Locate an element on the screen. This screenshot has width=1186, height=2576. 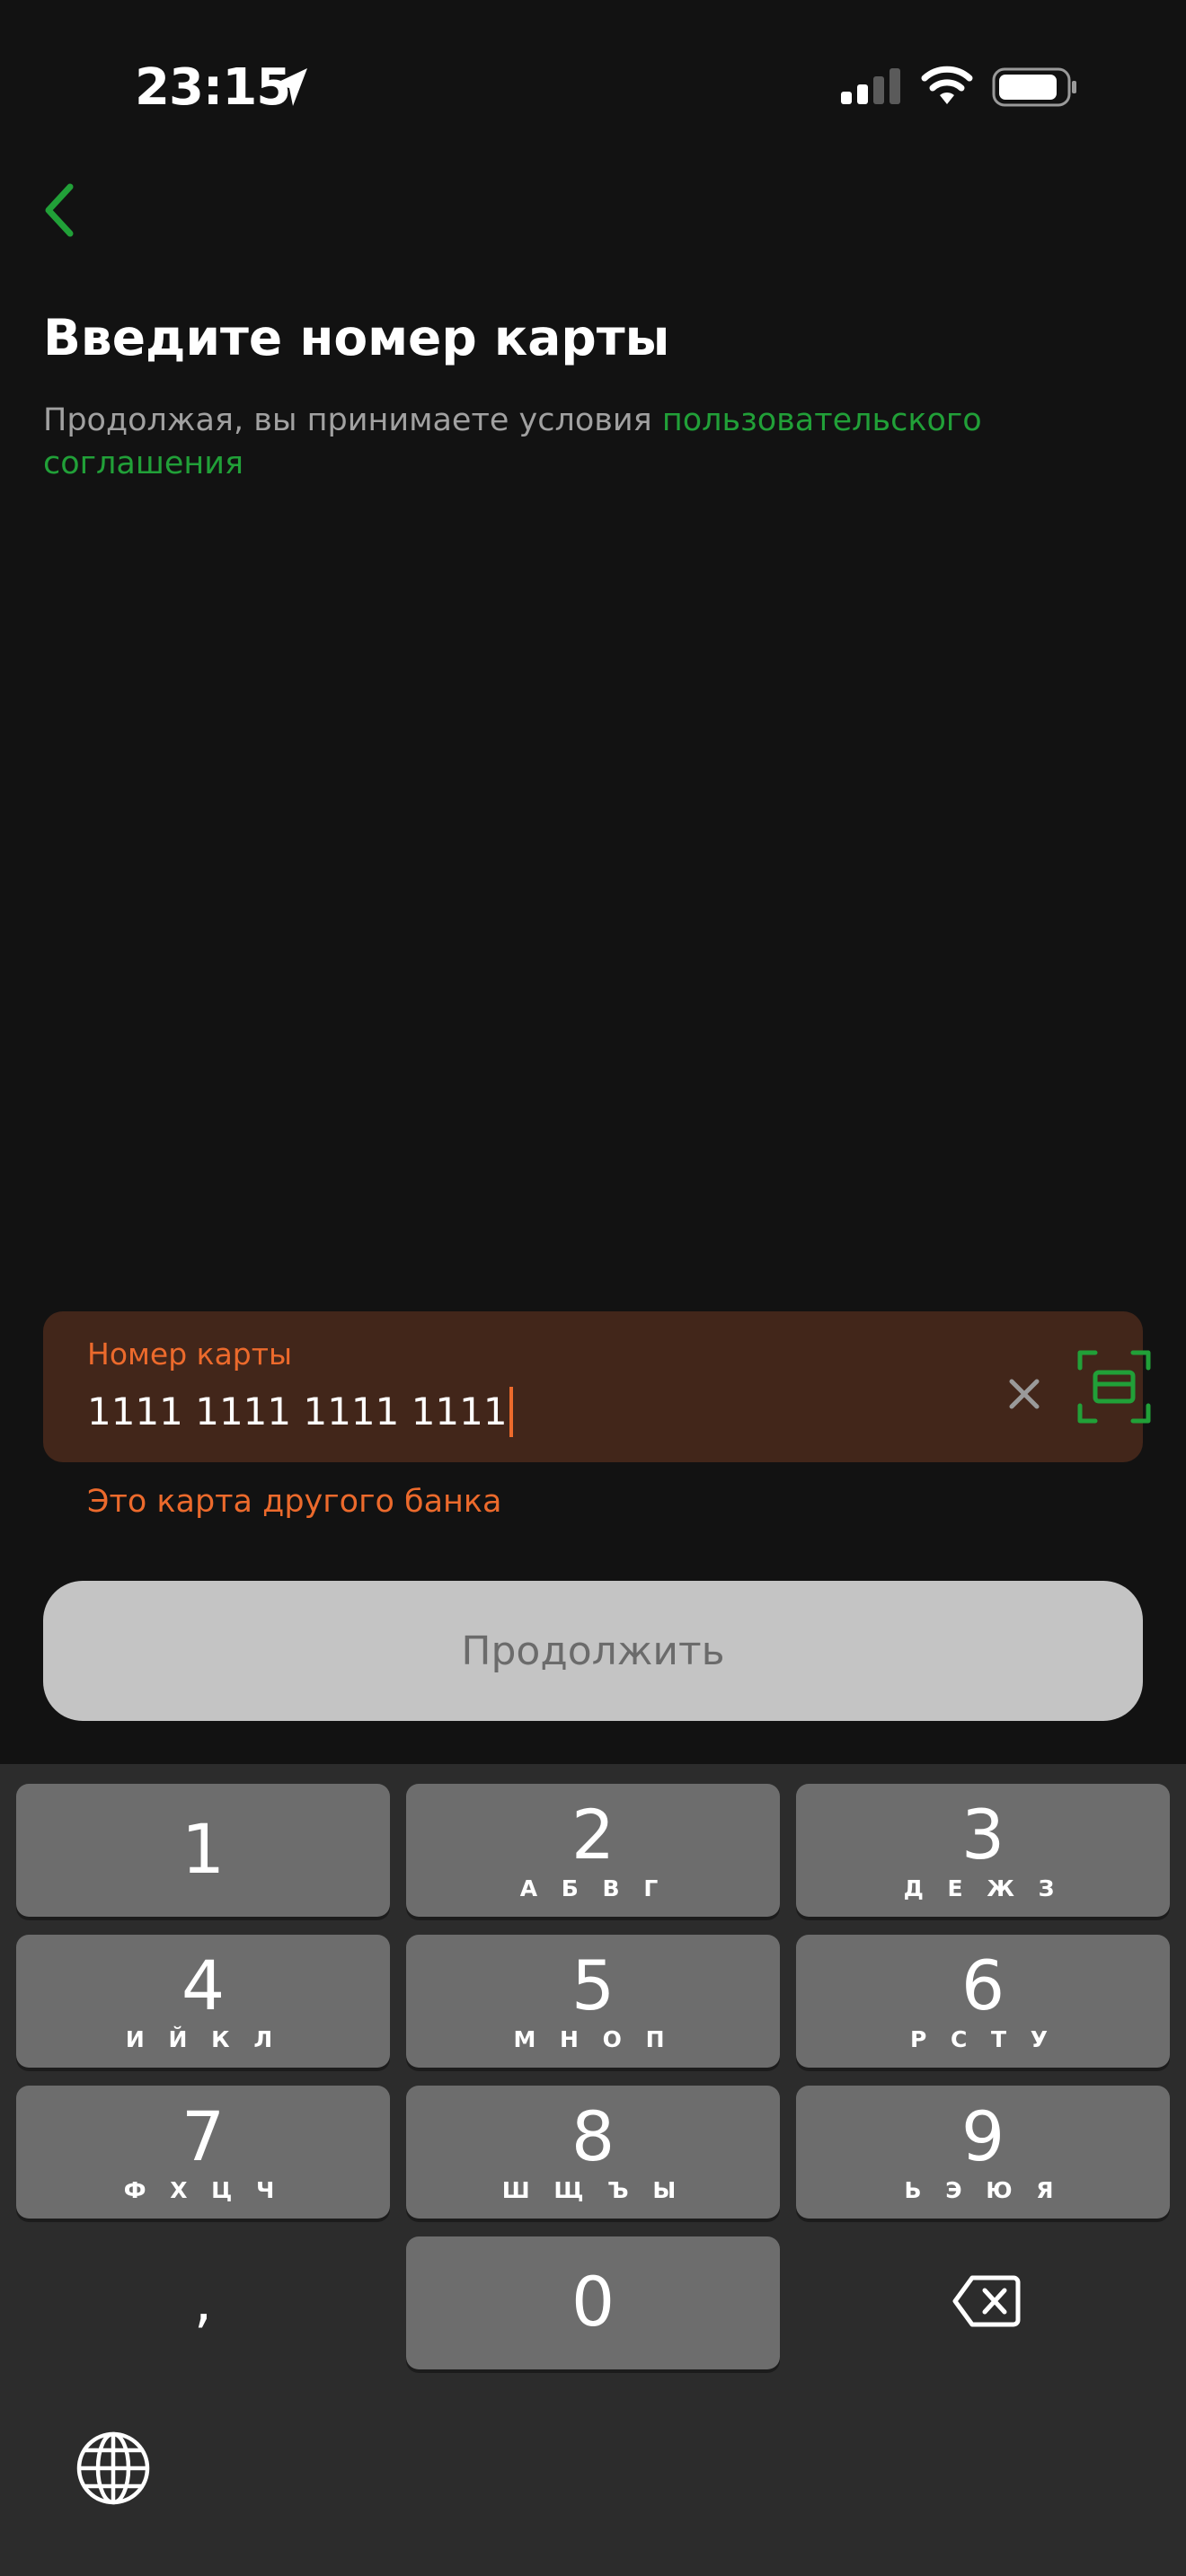
key-digit: 7 is located at coordinates (203, 2136).